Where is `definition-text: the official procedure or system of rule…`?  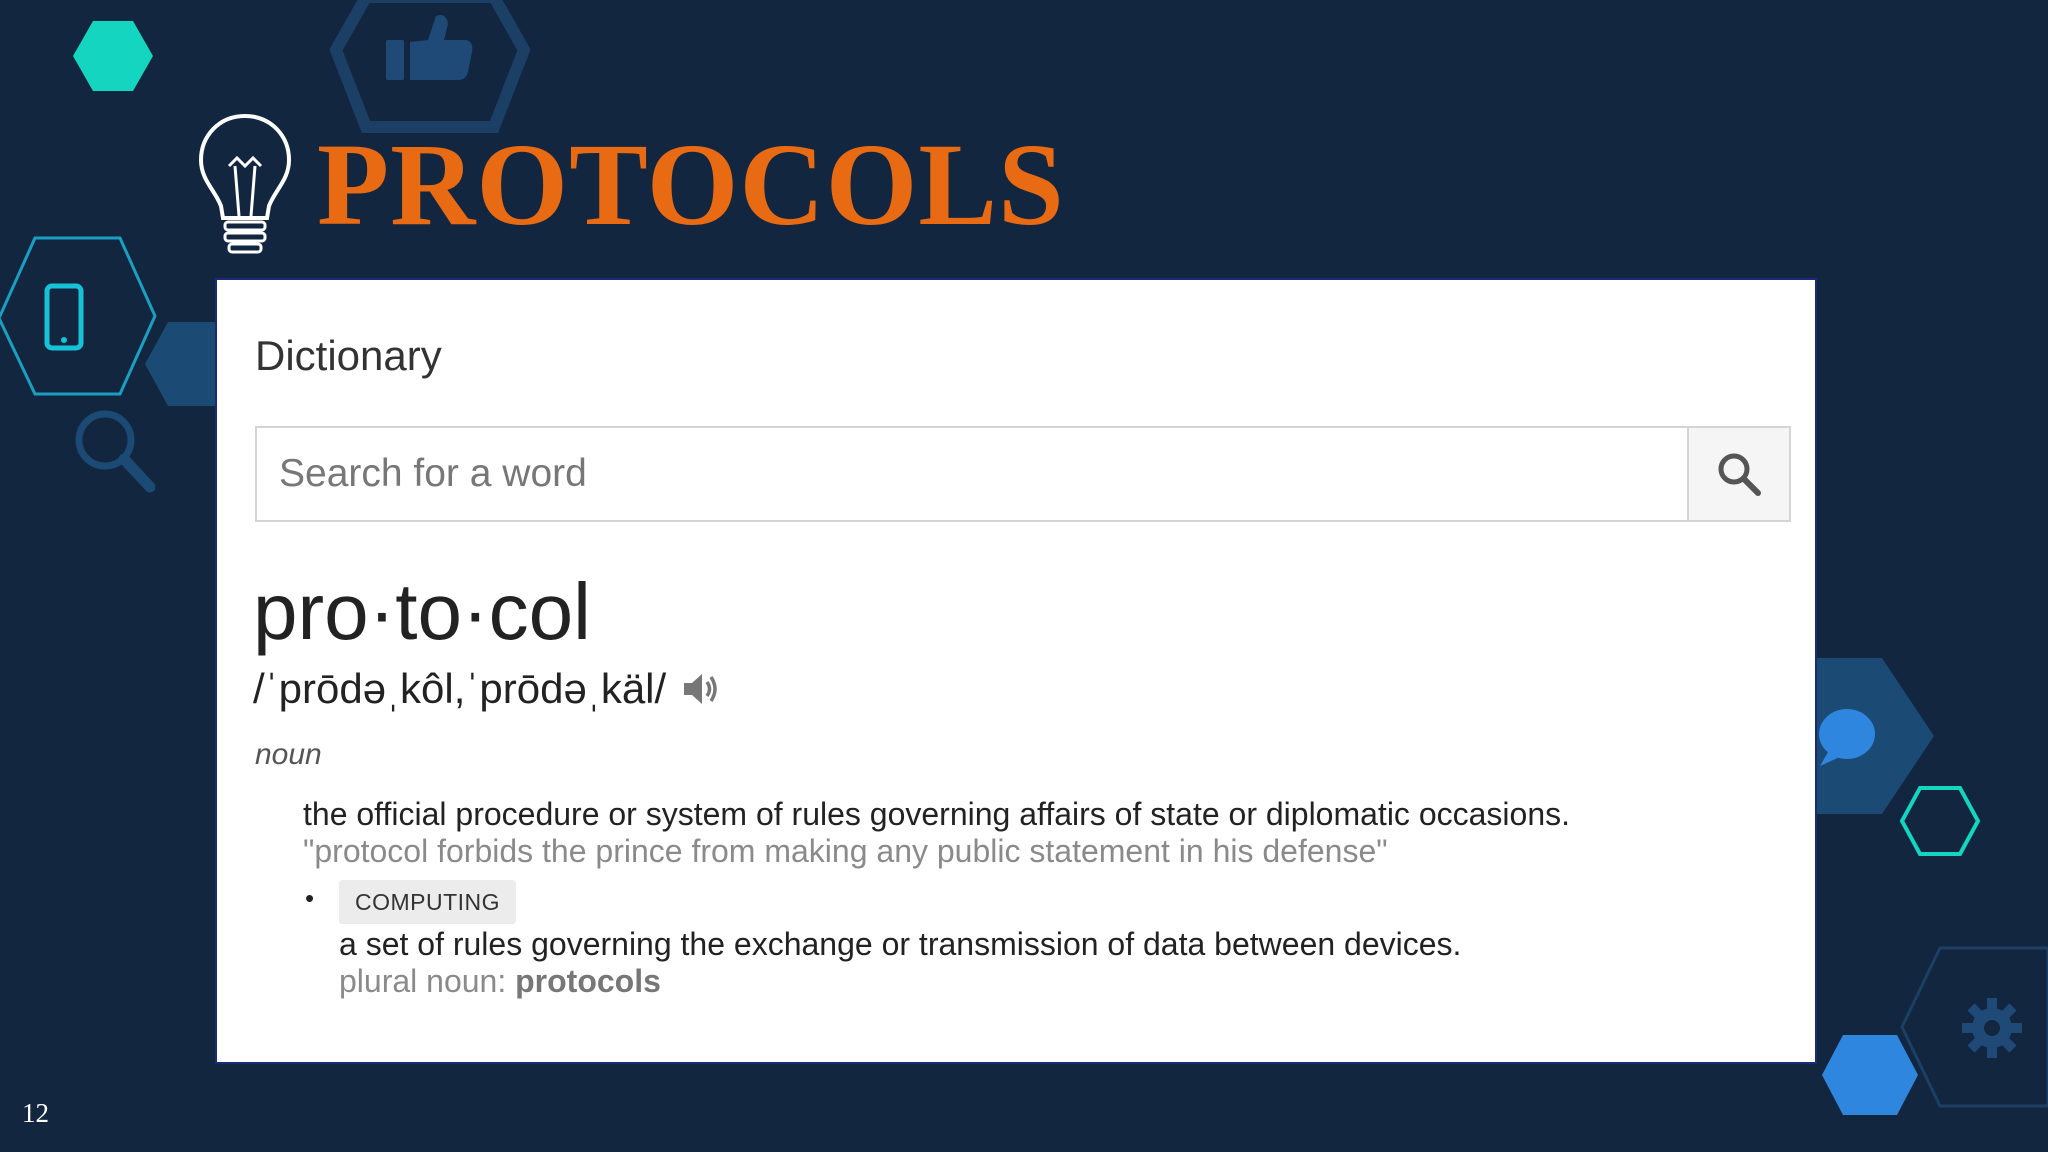
definition-text: the official procedure or system of rule… is located at coordinates (936, 814).